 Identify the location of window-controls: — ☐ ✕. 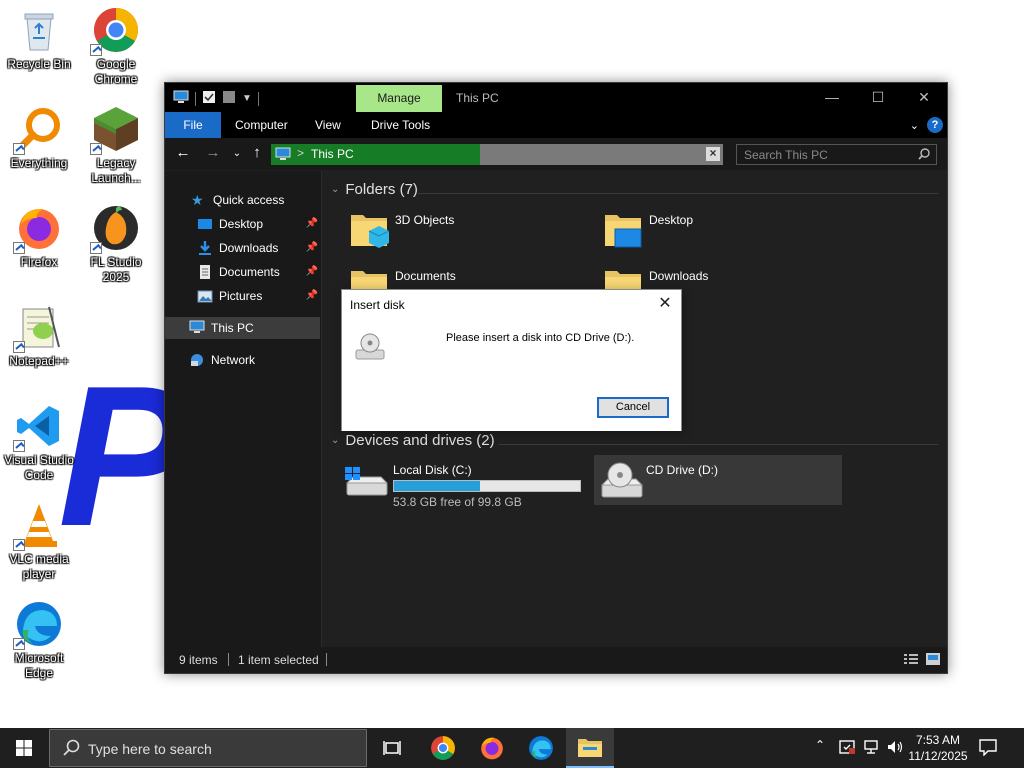
(878, 97).